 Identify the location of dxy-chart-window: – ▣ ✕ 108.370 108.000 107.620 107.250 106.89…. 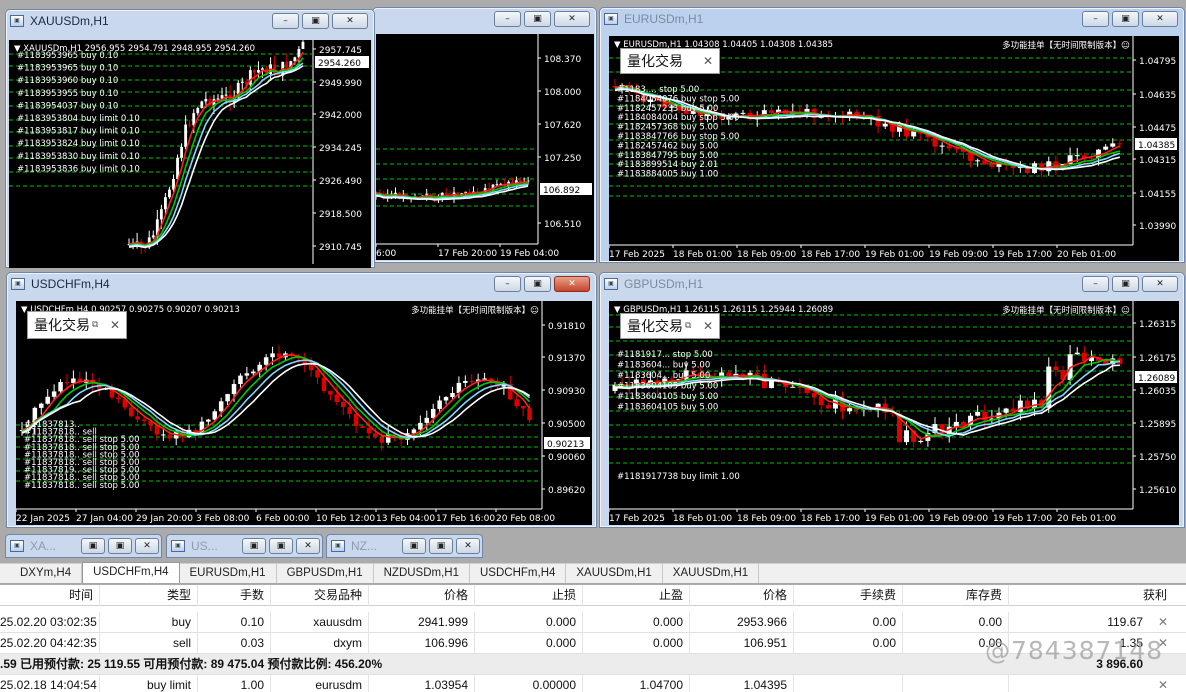
(484, 135).